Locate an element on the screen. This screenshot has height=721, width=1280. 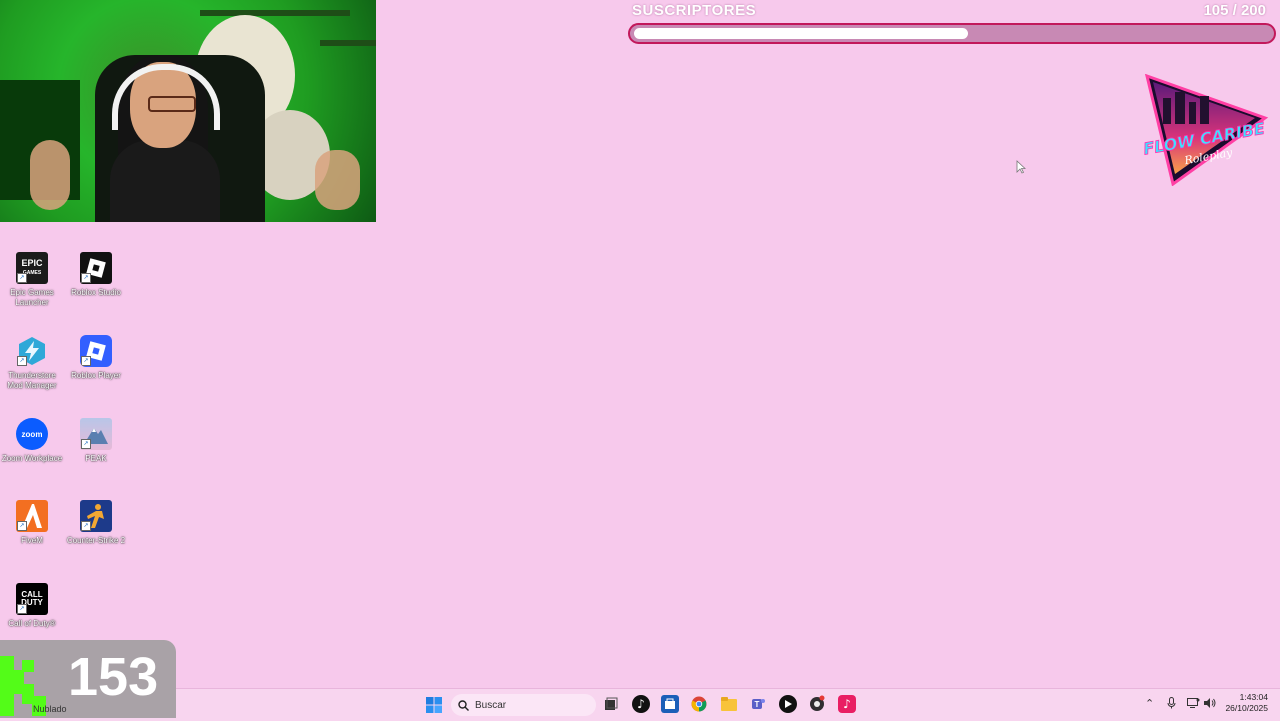
taskbar-chrome is located at coordinates (699, 704).